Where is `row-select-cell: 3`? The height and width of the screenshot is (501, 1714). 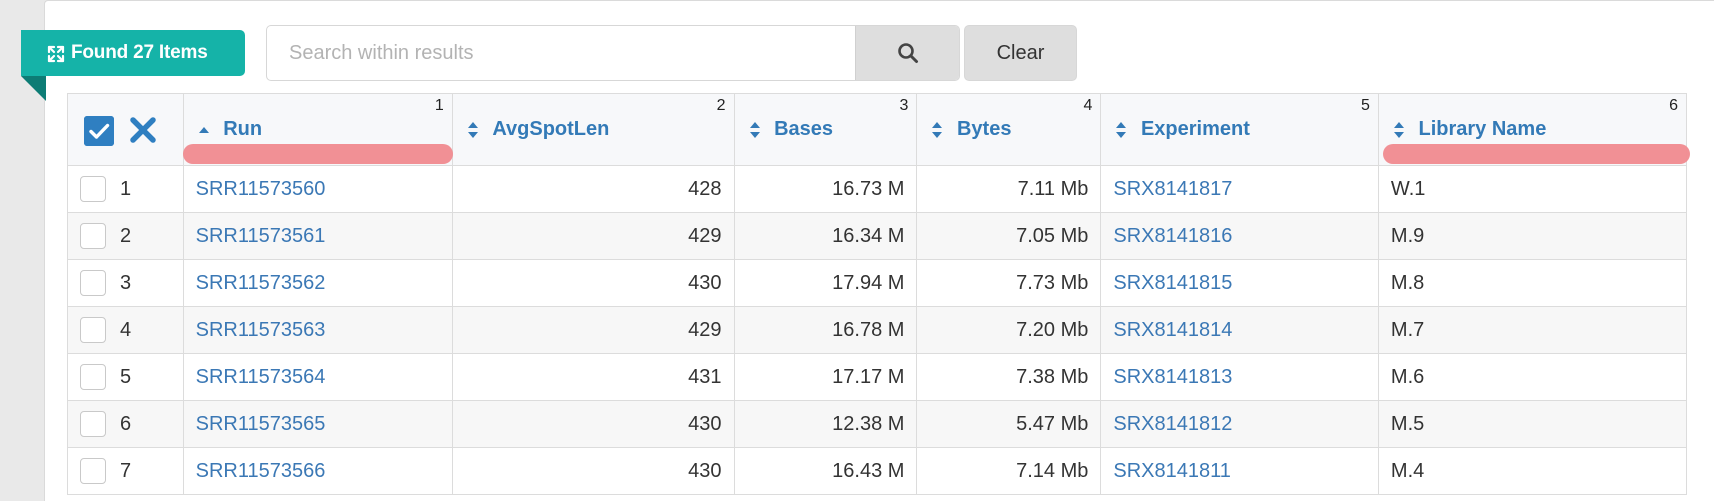
row-select-cell: 3 is located at coordinates (125, 283).